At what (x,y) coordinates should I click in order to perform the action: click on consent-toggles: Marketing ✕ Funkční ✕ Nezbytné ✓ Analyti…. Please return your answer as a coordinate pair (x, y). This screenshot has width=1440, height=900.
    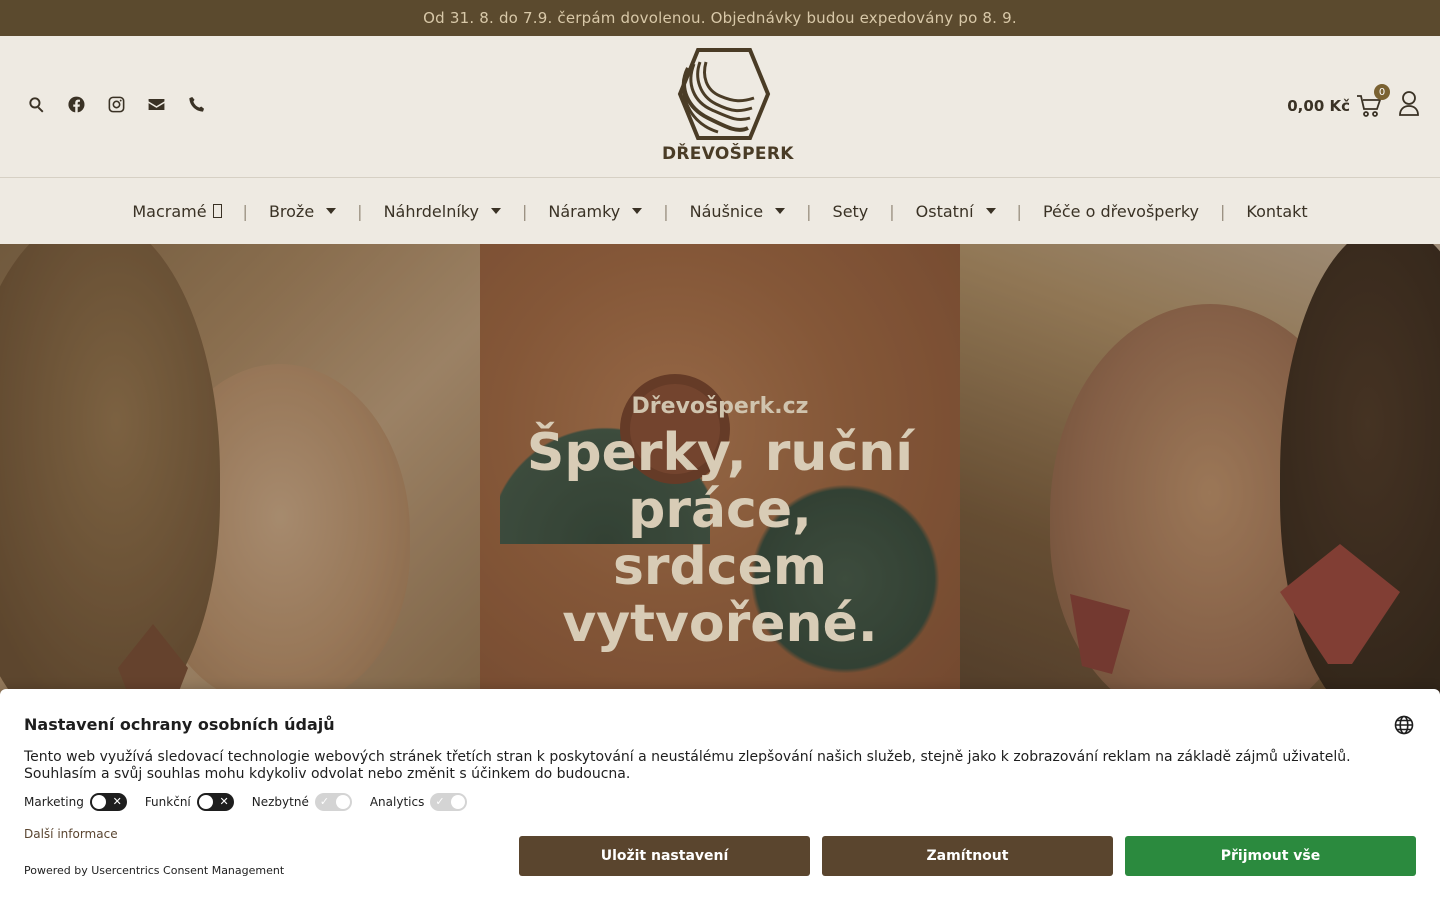
    Looking at the image, I should click on (246, 802).